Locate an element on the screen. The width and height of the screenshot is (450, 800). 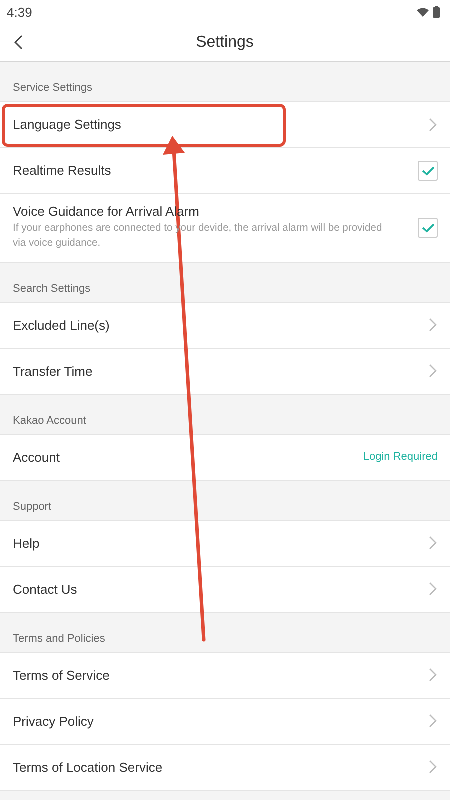
settings-row: Transfer Time is located at coordinates (225, 371).